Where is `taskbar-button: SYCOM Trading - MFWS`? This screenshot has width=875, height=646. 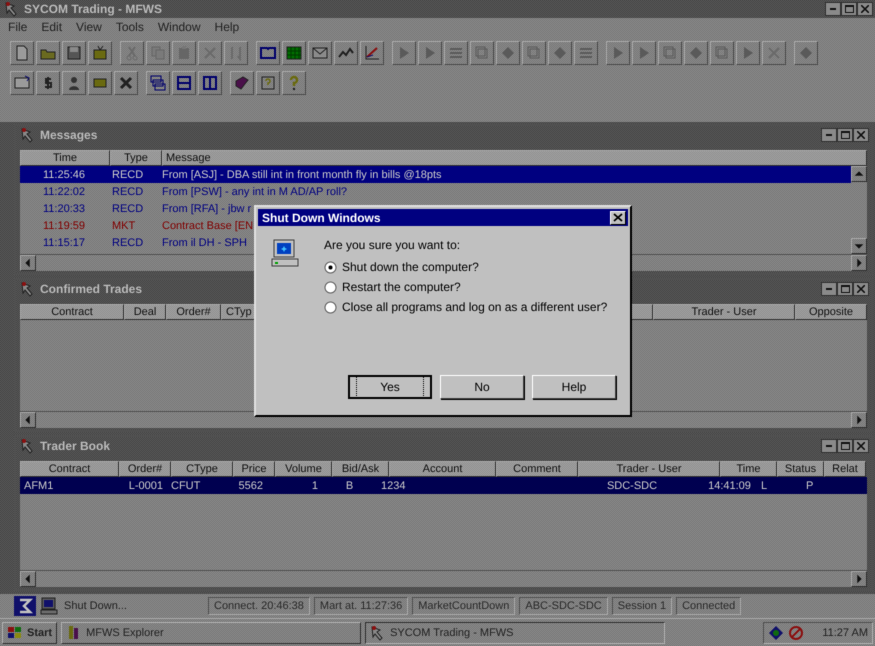 taskbar-button: SYCOM Trading - MFWS is located at coordinates (515, 633).